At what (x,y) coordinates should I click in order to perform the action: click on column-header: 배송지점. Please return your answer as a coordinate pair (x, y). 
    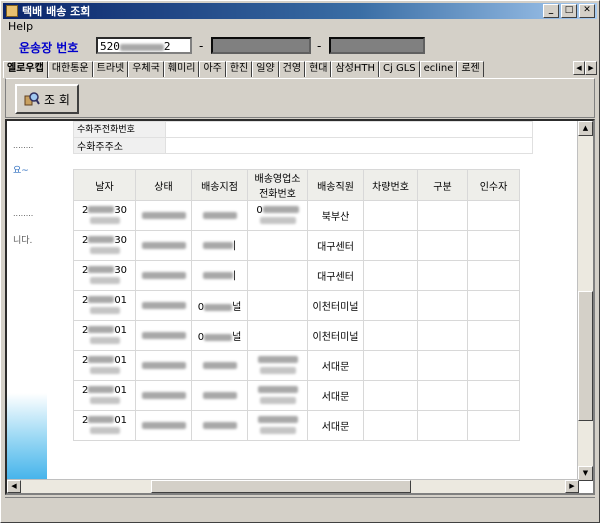
    Looking at the image, I should click on (219, 185).